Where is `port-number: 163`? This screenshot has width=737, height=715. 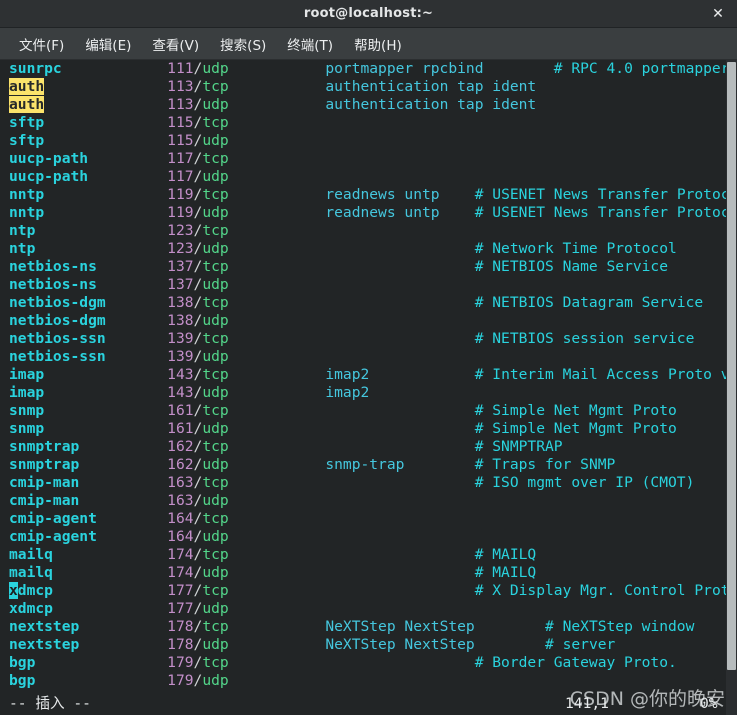 port-number: 163 is located at coordinates (180, 482).